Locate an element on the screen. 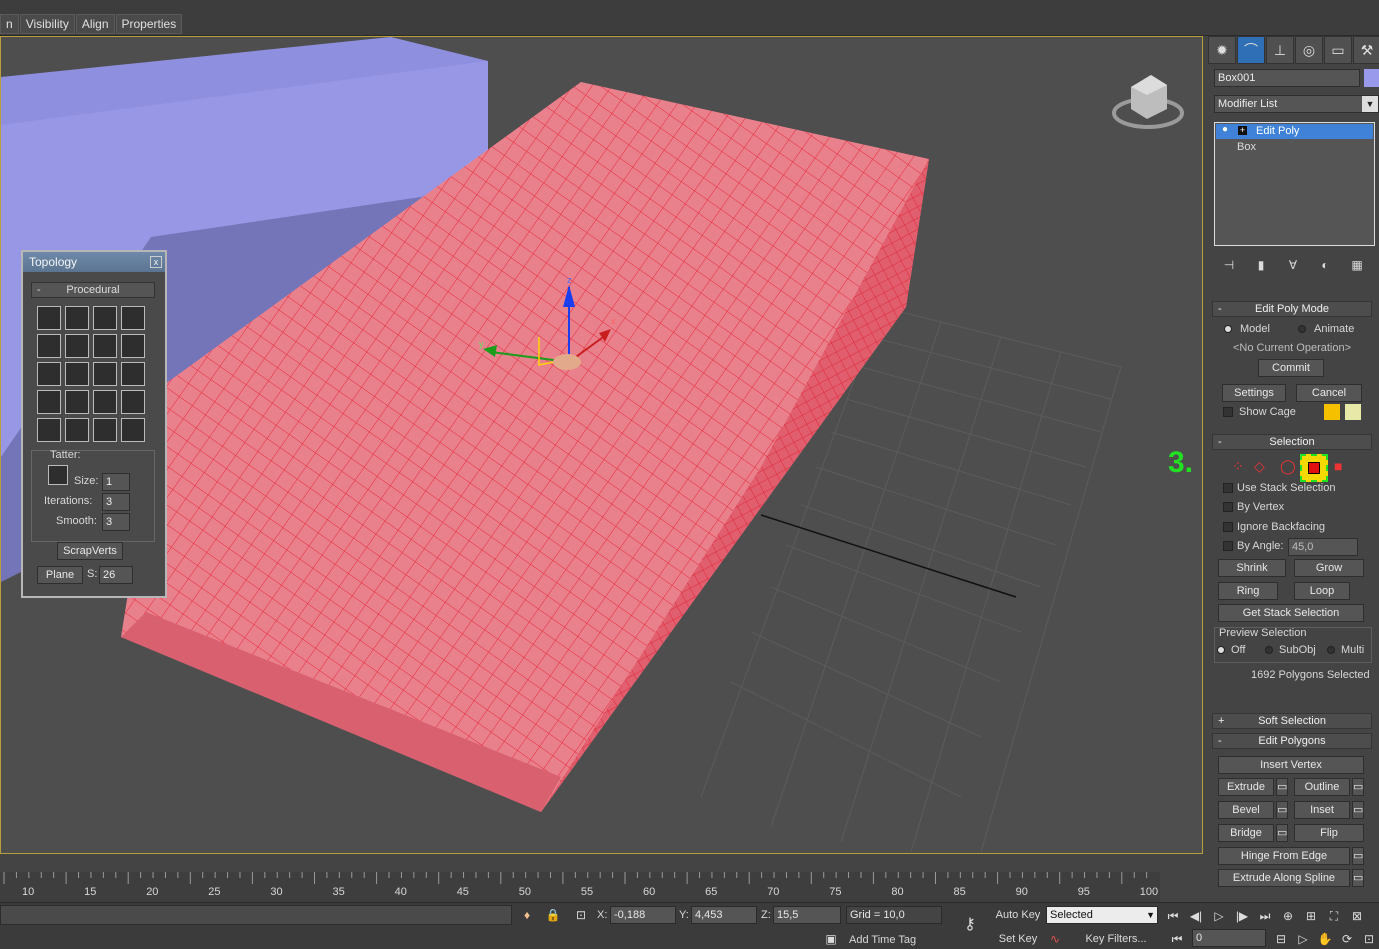 This screenshot has width=1379, height=949. model-radio is located at coordinates (1228, 329).